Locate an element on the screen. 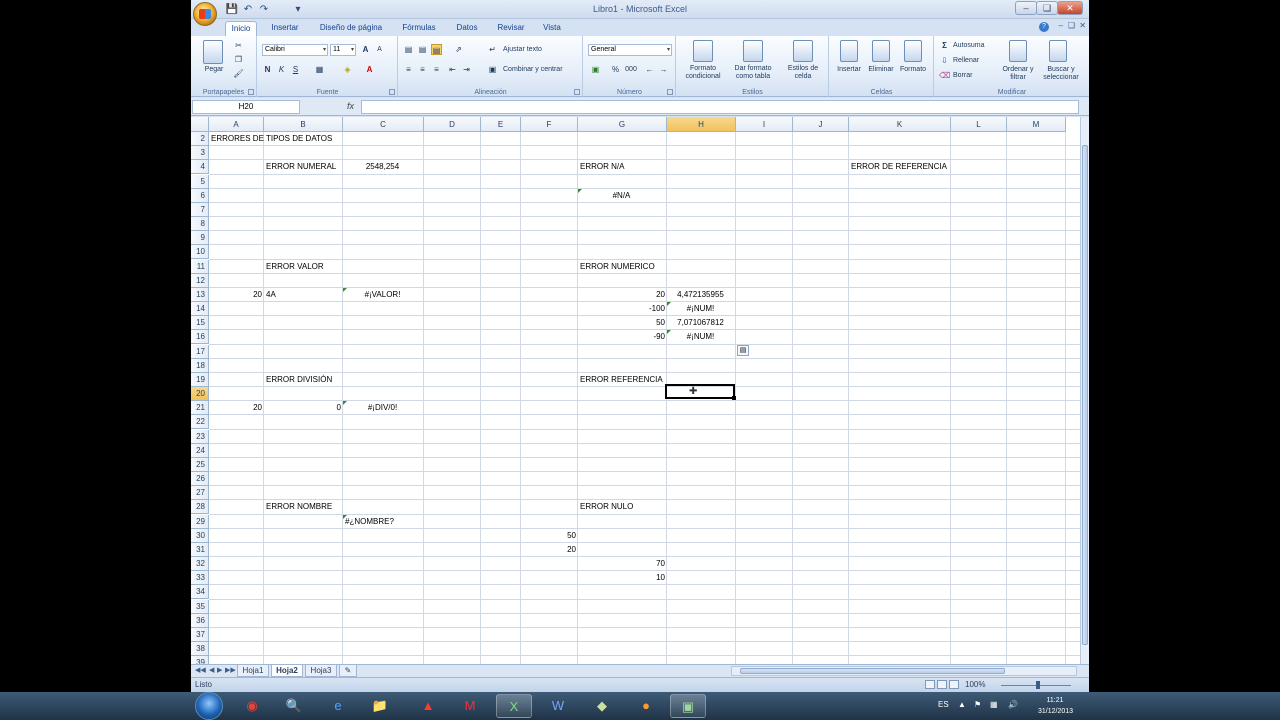 This screenshot has width=1280, height=720. tab-formulas: Fórmulas is located at coordinates (419, 28).